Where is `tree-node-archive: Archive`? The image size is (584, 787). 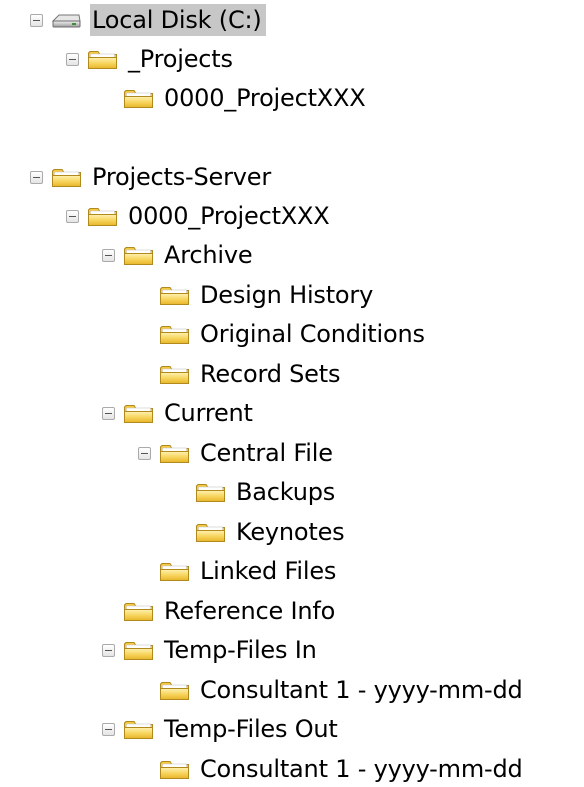
tree-node-archive: Archive is located at coordinates (179, 255).